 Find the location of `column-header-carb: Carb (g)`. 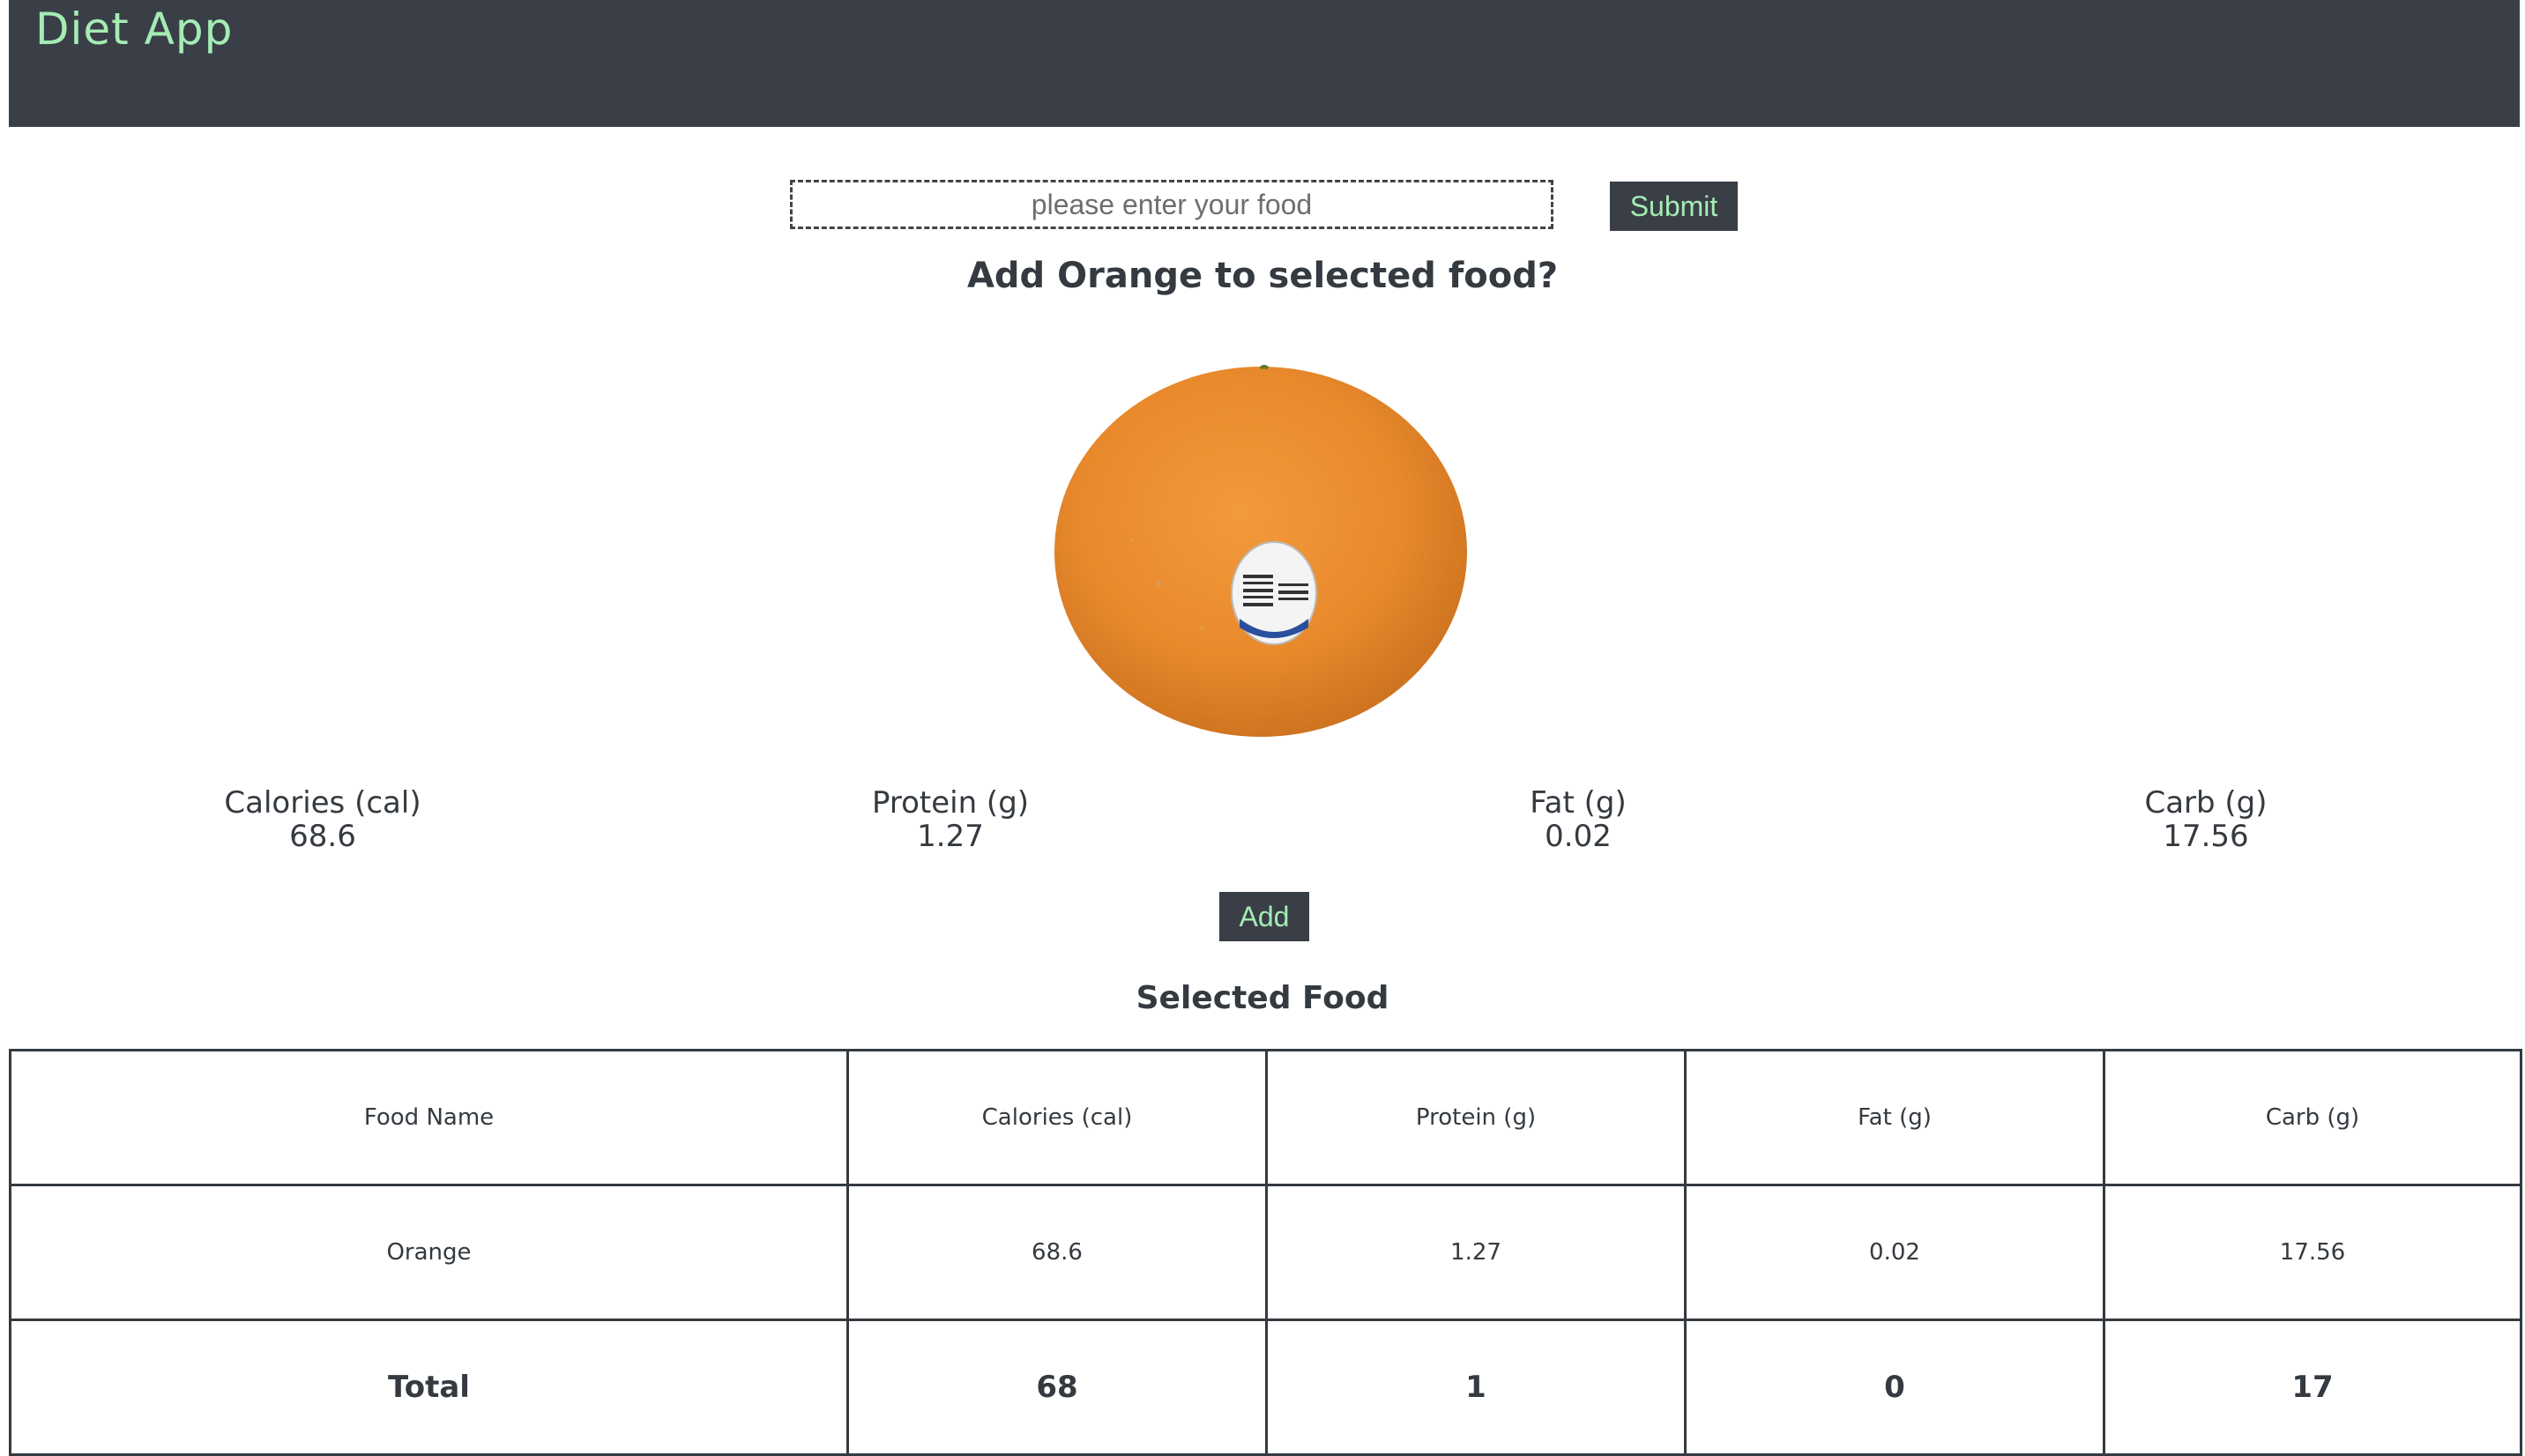

column-header-carb: Carb (g) is located at coordinates (2312, 1117).